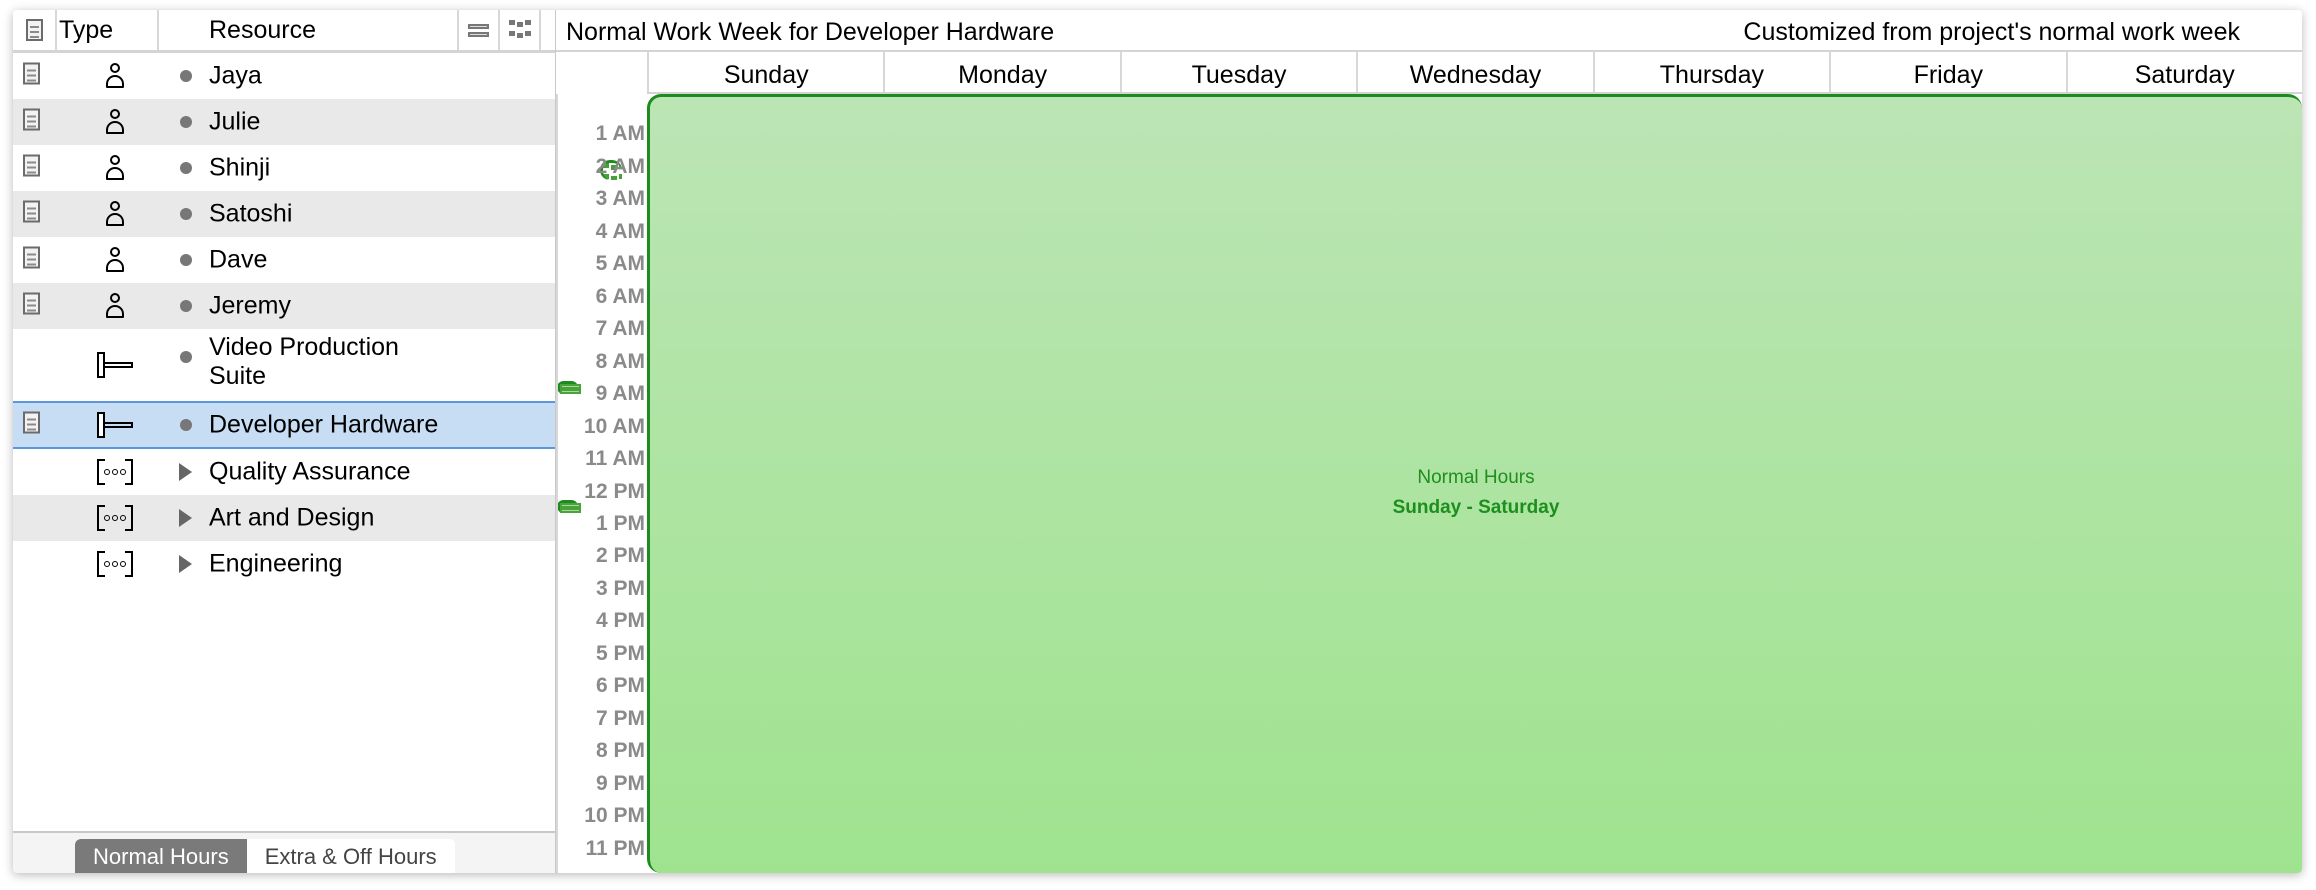 Image resolution: width=2316 pixels, height=890 pixels. I want to click on normal-hours-tab: Normal Hours, so click(161, 856).